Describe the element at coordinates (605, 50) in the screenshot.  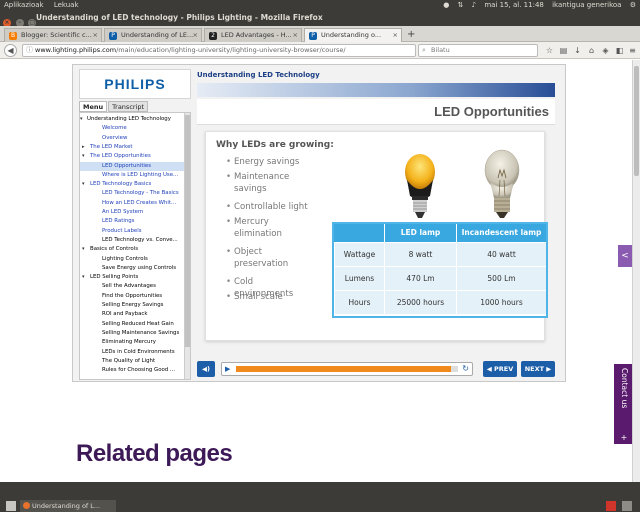
I see `shield-icon: ◈` at that location.